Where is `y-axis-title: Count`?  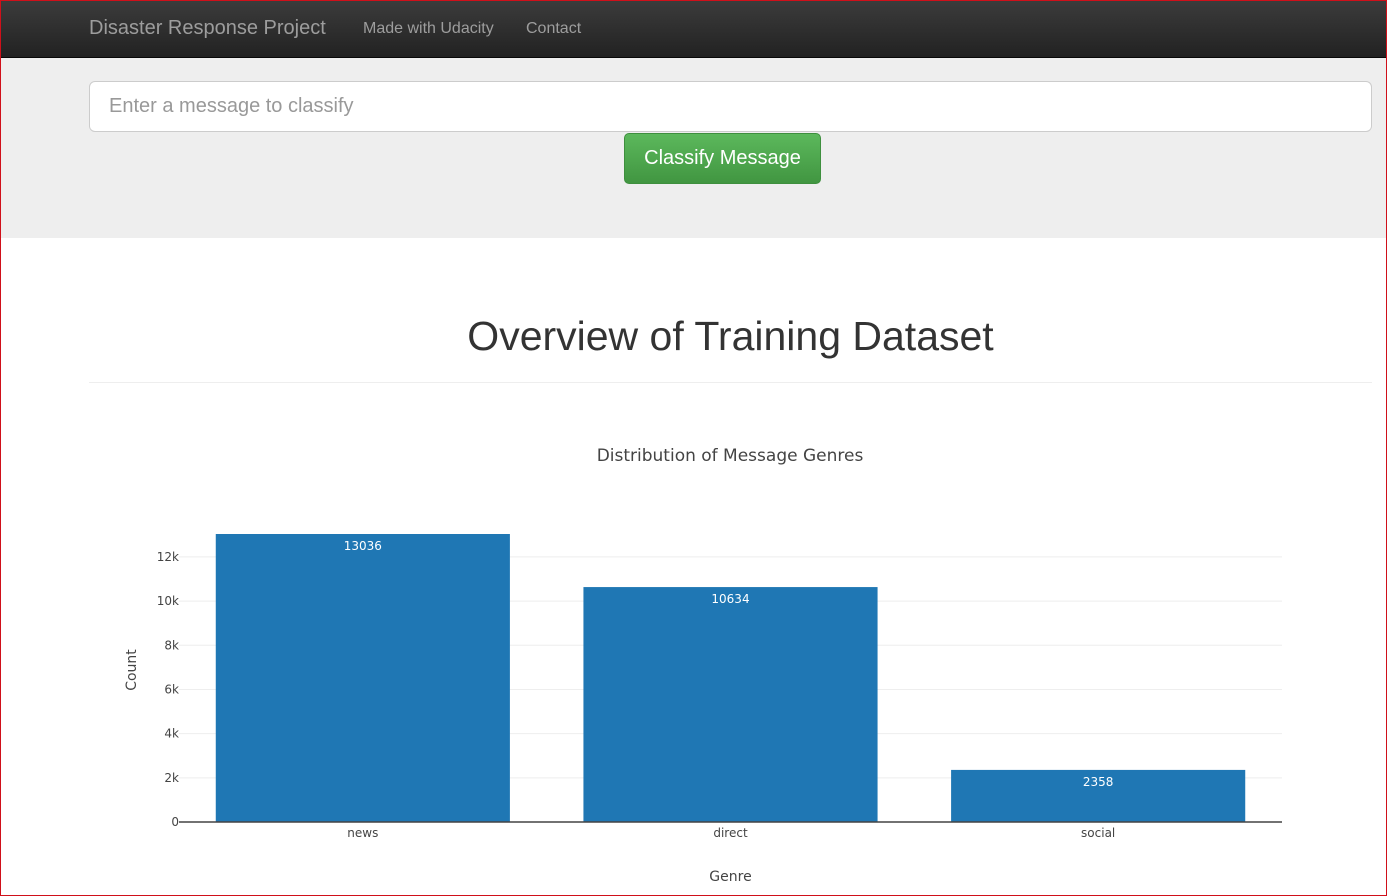
y-axis-title: Count is located at coordinates (132, 670).